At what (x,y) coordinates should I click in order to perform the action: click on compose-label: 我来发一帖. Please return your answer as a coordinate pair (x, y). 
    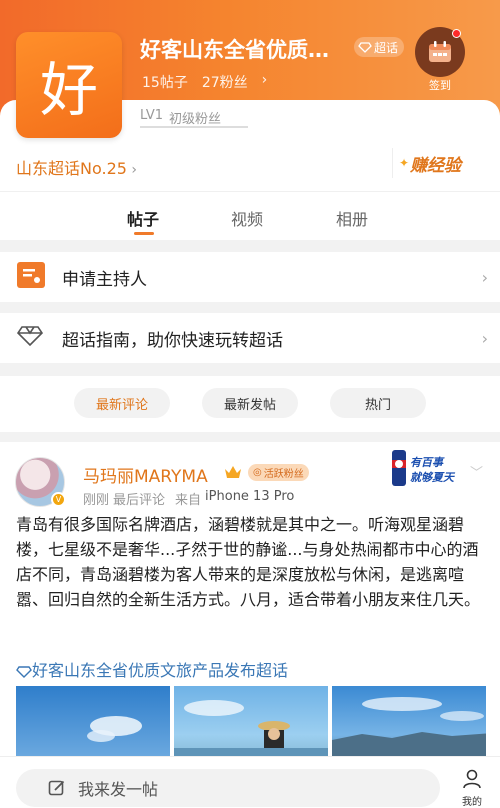
    Looking at the image, I should click on (118, 789).